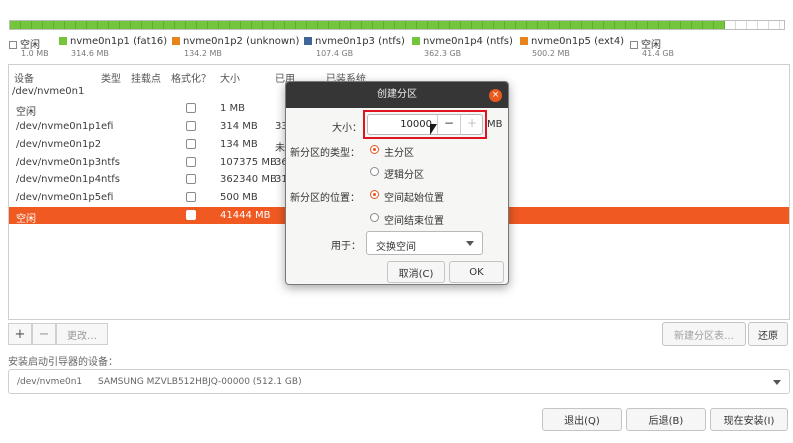  Describe the element at coordinates (325, 153) in the screenshot. I see `partition-type-label: 新分区的类型：` at that location.